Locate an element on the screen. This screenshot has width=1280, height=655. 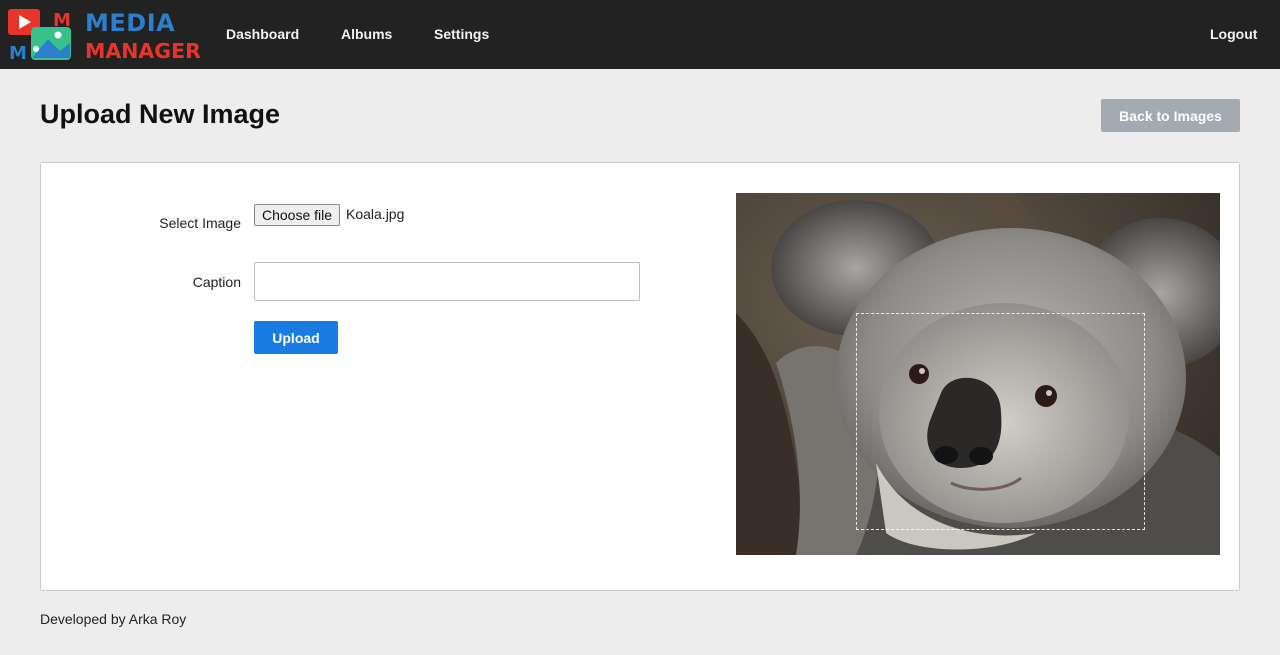
crop-selection-box is located at coordinates (1000, 421).